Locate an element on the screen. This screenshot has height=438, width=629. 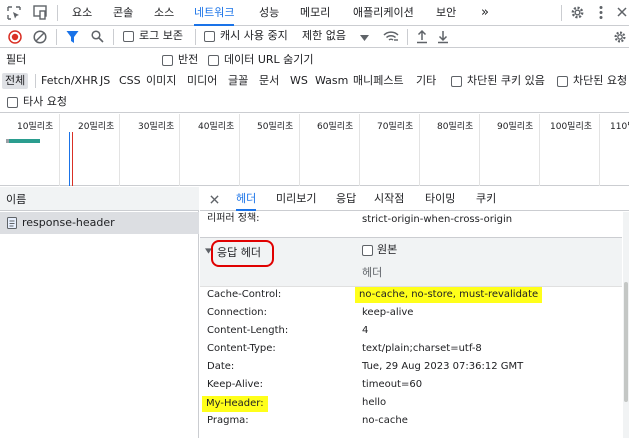
tab-elements: 요소 is located at coordinates (82, 13).